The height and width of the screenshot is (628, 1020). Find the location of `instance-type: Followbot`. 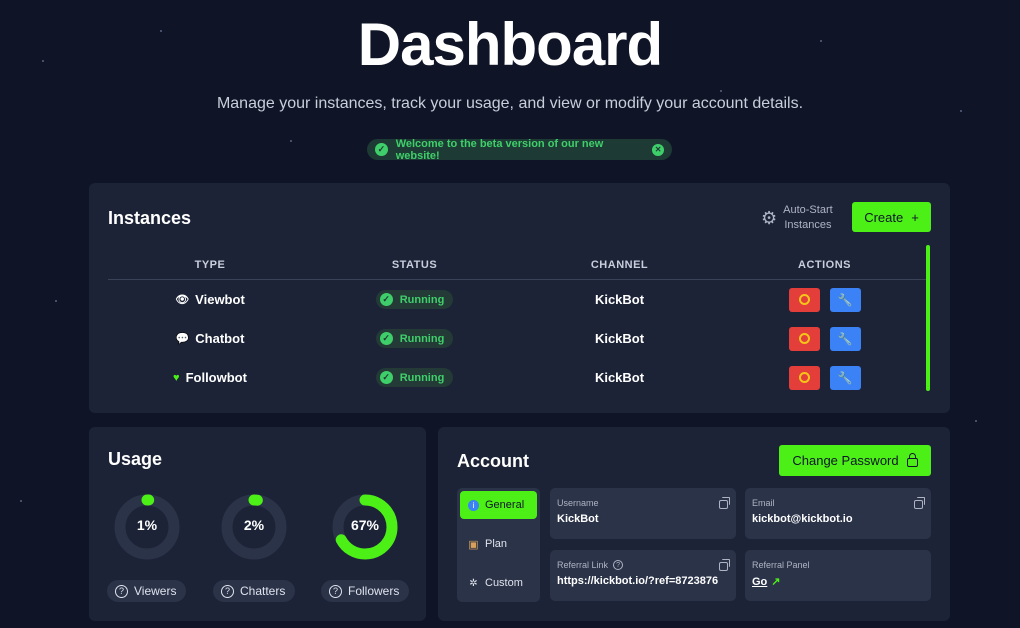

instance-type: Followbot is located at coordinates (216, 377).